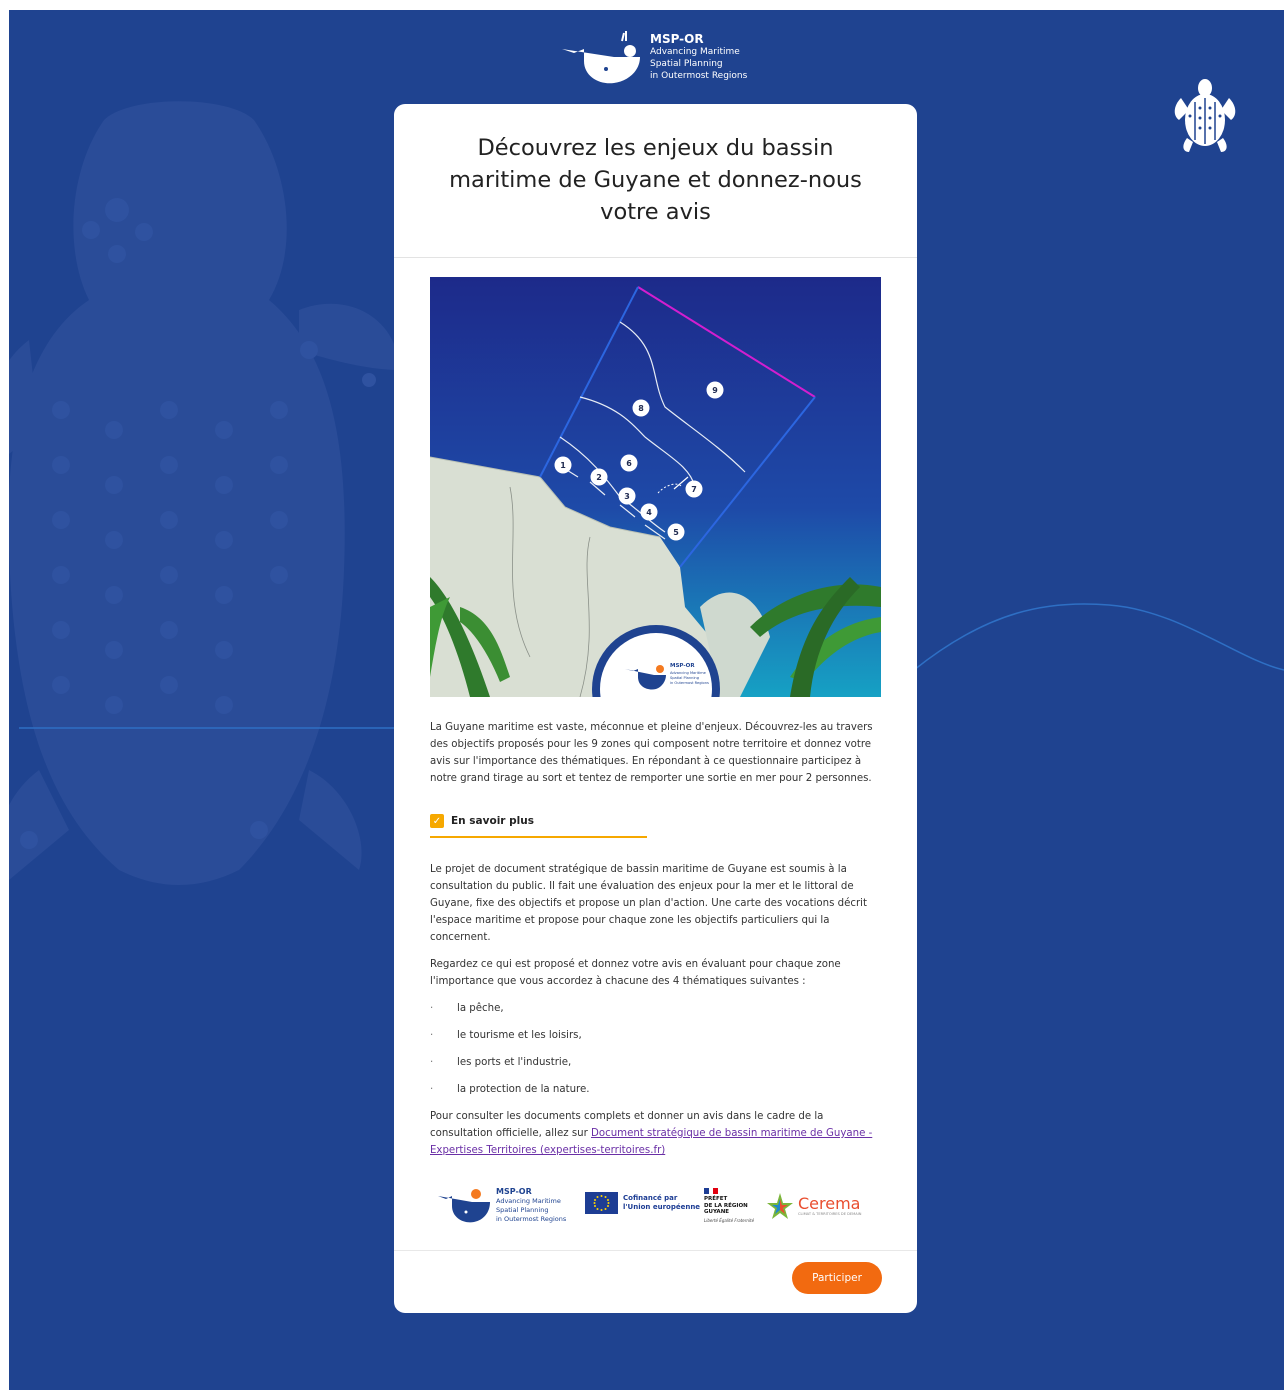 The height and width of the screenshot is (1390, 1284). What do you see at coordinates (684, 678) in the screenshot?
I see `map-logo-tagline-2: Spatial Planning` at bounding box center [684, 678].